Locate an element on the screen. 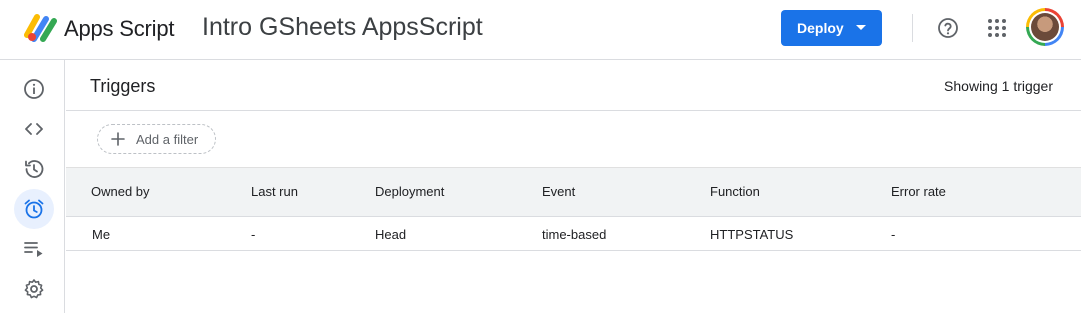  nav-editor is located at coordinates (34, 129).